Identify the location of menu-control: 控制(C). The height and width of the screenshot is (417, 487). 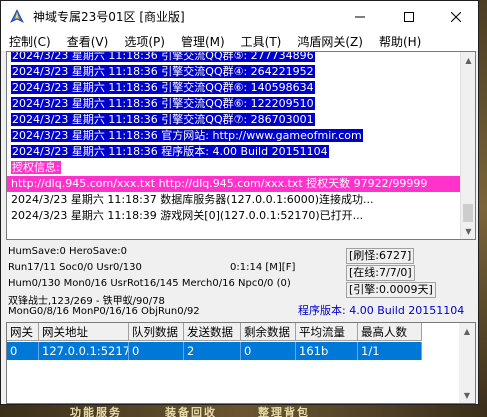
(30, 41).